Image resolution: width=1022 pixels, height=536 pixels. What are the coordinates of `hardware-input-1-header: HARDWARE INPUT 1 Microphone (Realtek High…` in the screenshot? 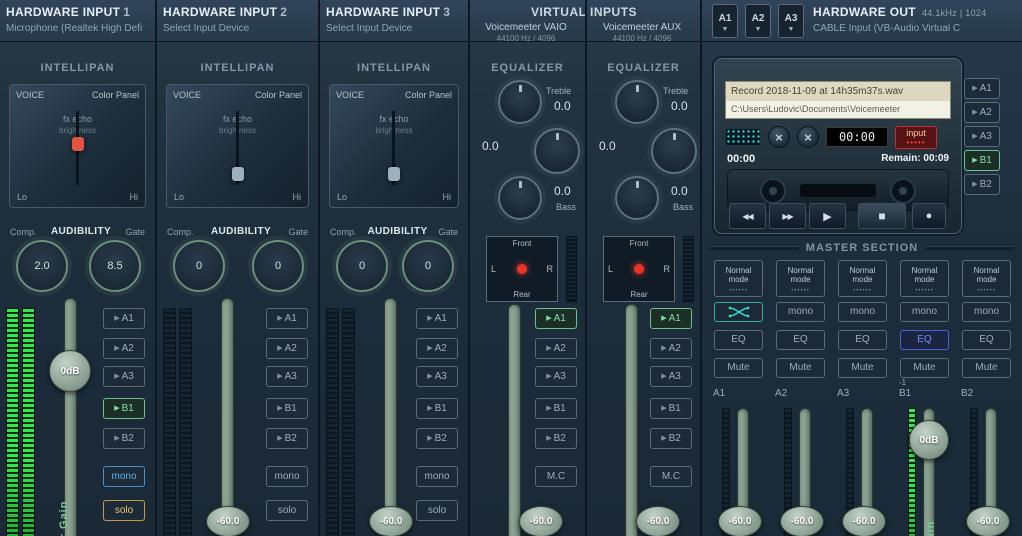 It's located at (74, 19).